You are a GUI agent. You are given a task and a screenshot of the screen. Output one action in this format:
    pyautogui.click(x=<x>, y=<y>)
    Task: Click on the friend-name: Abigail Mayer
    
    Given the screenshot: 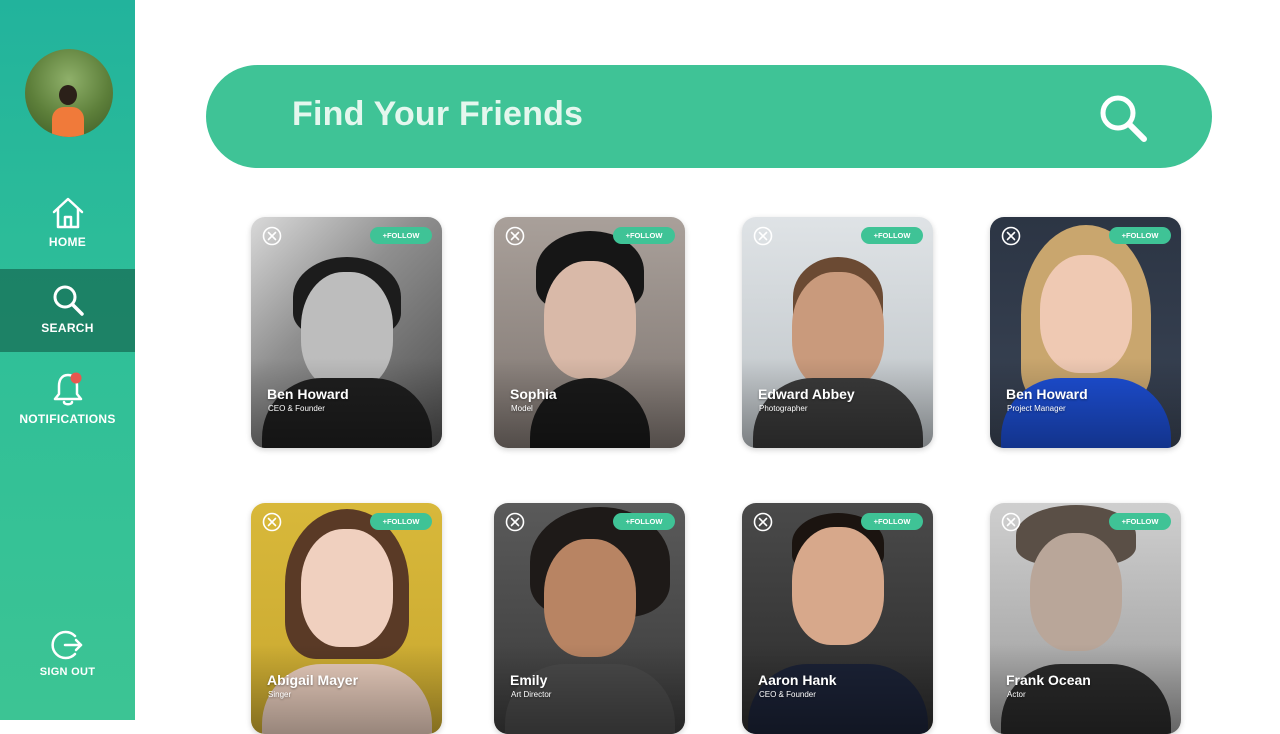 What is the action you would take?
    pyautogui.click(x=313, y=680)
    